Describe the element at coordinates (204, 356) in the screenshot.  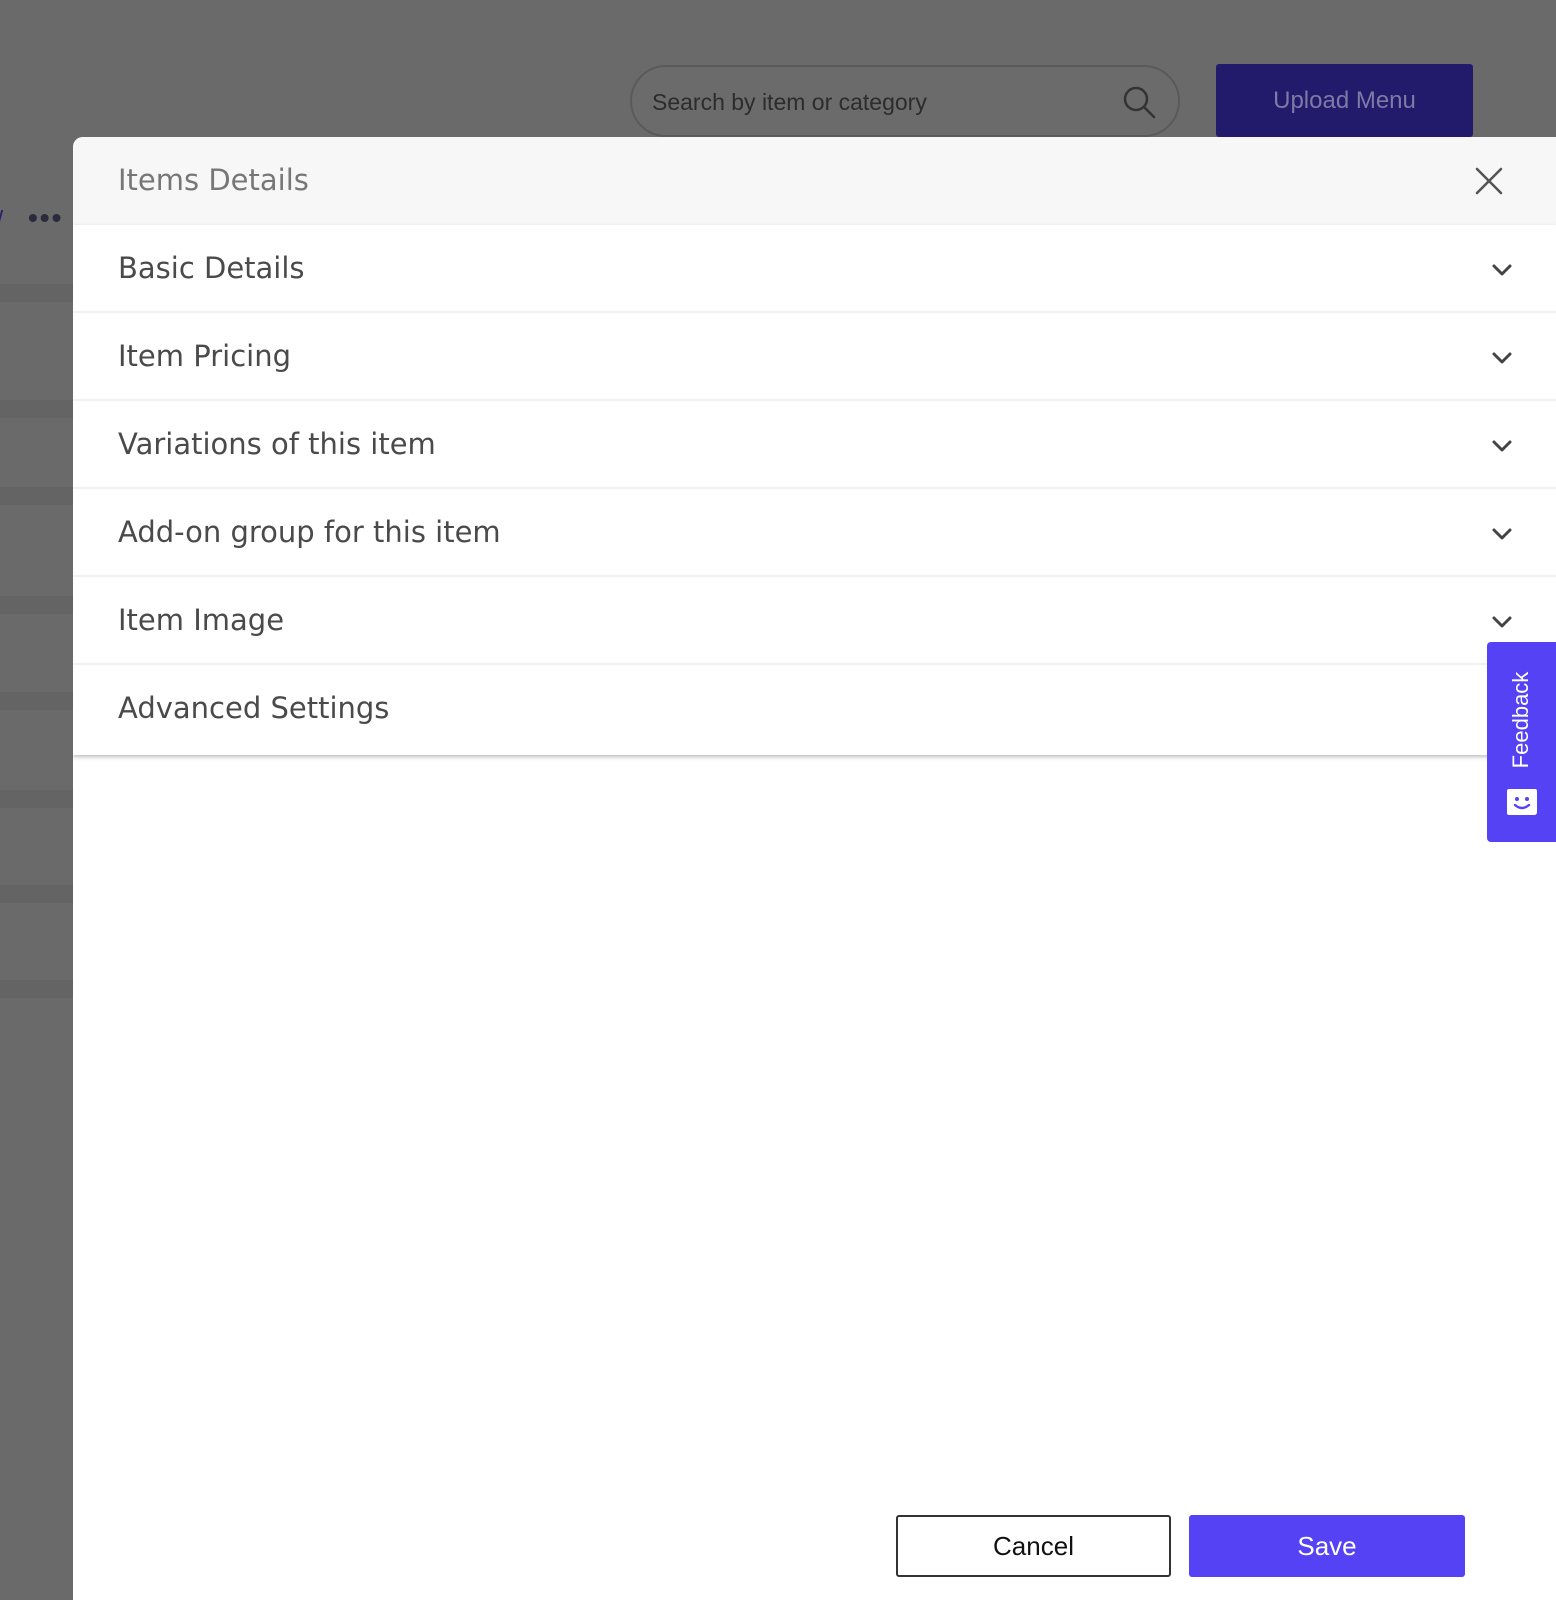
I see `section-label: Item Pricing` at that location.